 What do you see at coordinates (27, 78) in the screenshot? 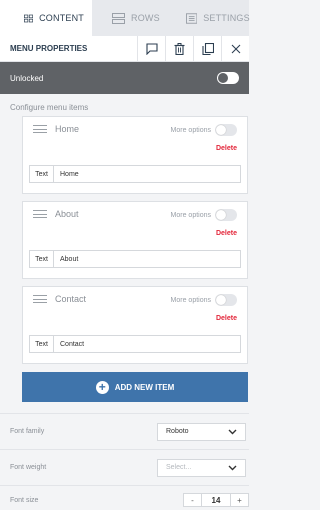
I see `lock-status-label: Unlocked` at bounding box center [27, 78].